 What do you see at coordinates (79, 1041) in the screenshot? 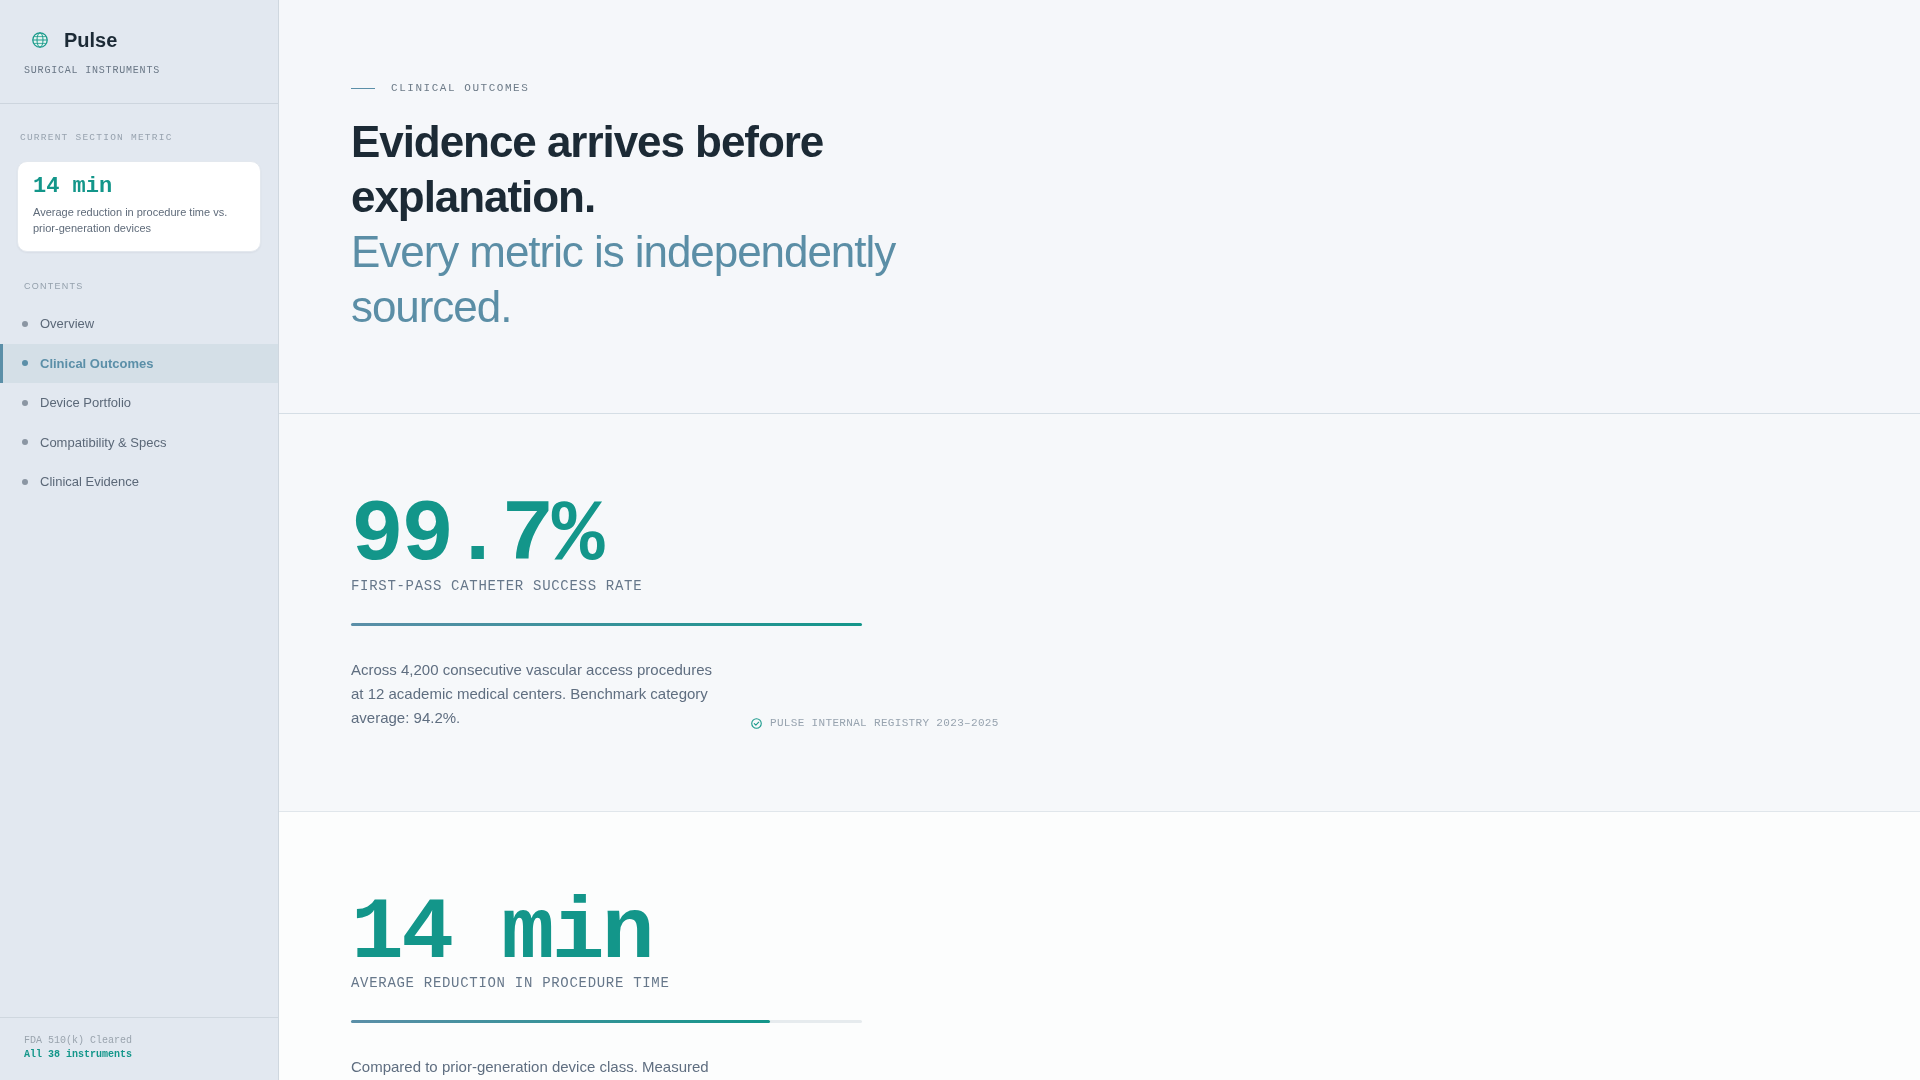
I see `certification-status: FDA 510(k) Cleared` at bounding box center [79, 1041].